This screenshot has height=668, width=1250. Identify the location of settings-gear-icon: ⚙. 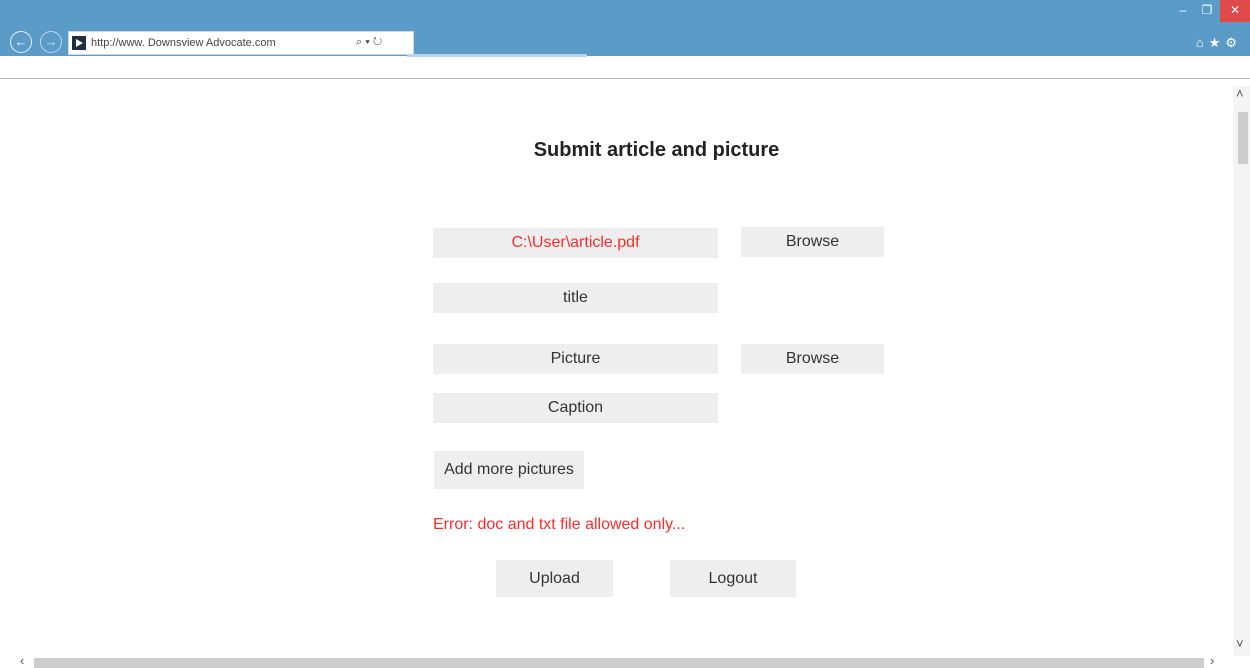
(1233, 42).